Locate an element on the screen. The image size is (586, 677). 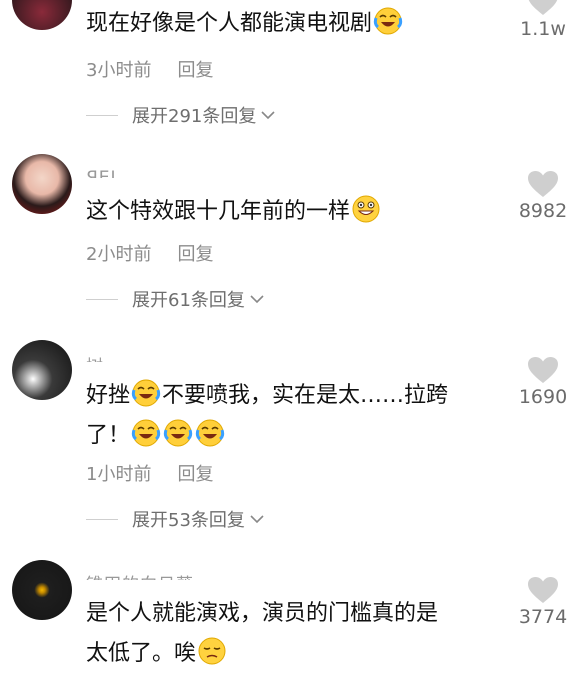
comment-text: 这个特效跟十几年前的一样 is located at coordinates (293, 212).